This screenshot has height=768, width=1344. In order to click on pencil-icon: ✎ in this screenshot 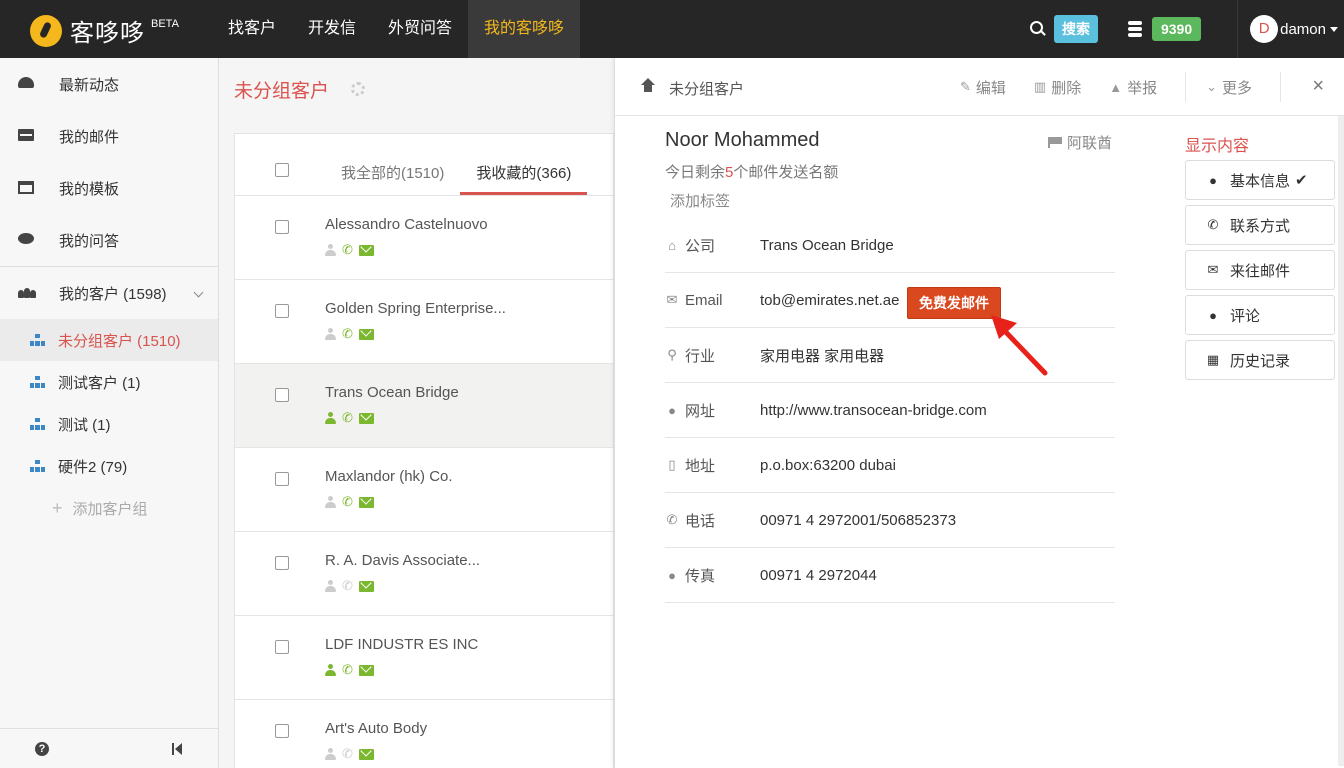, I will do `click(965, 86)`.